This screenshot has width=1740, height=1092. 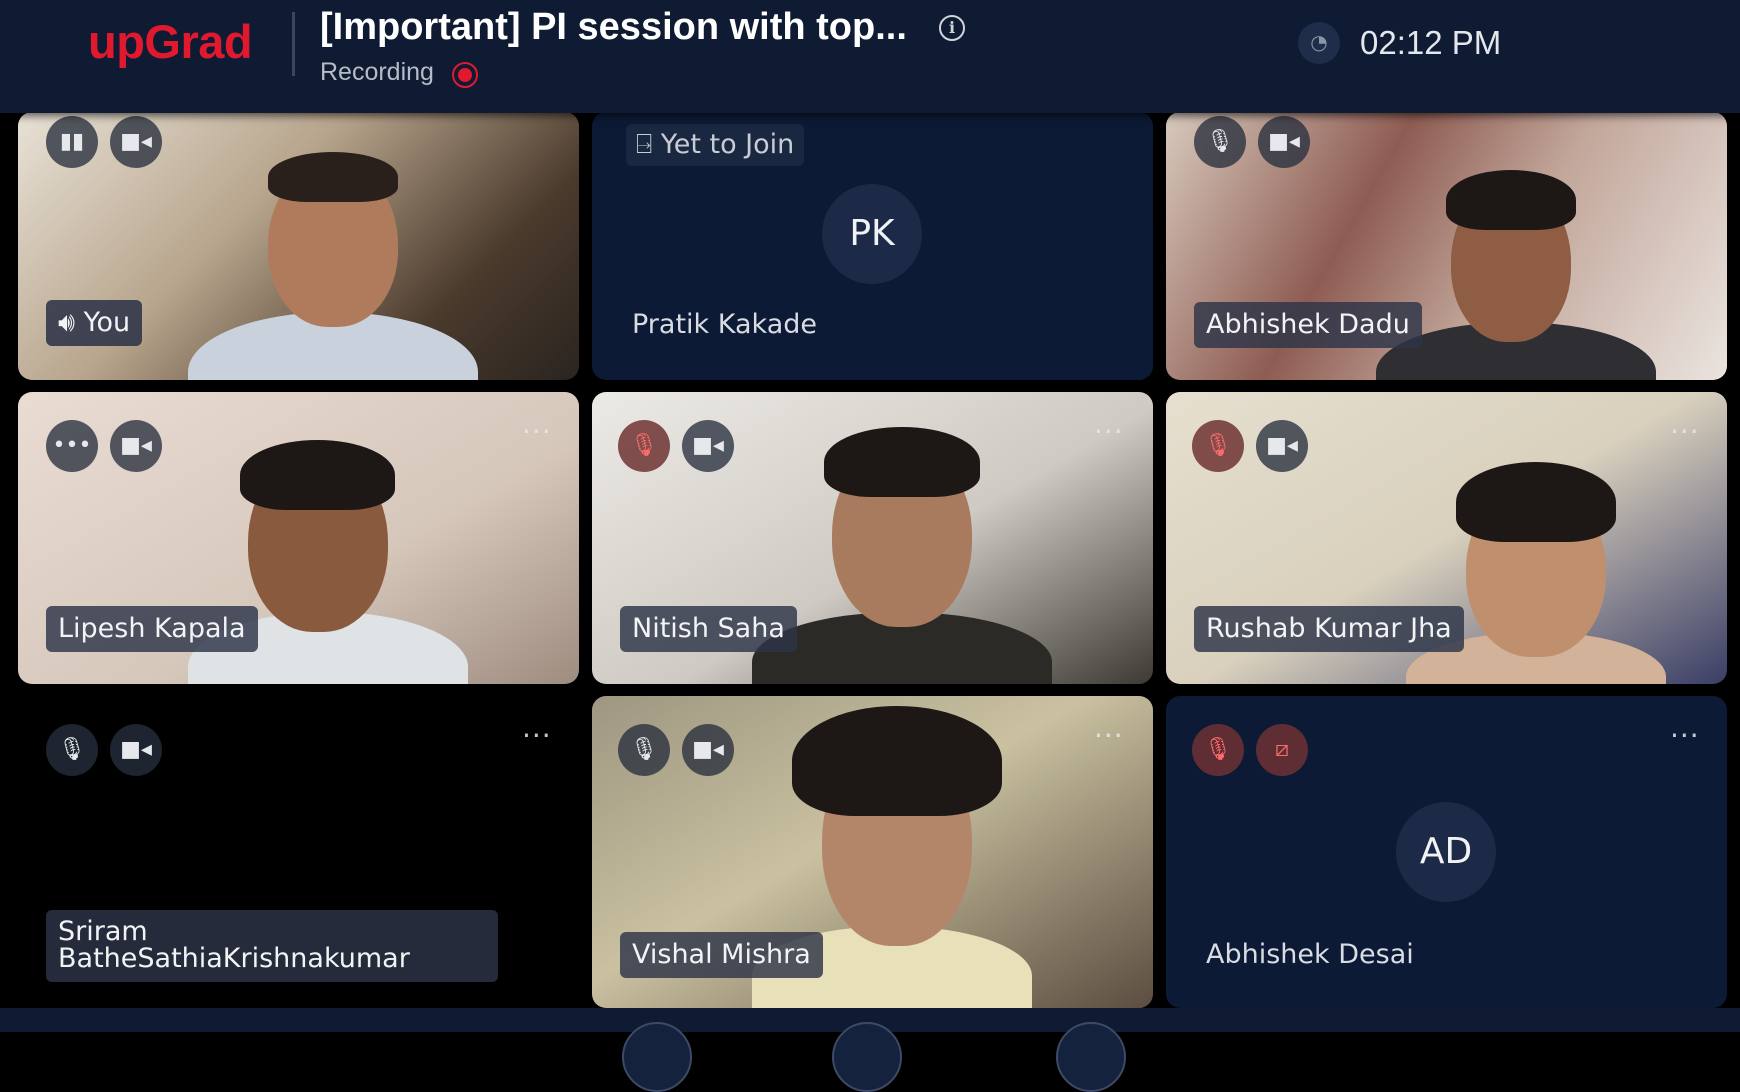 What do you see at coordinates (152, 629) in the screenshot?
I see `participant-name: Lipesh Kapala` at bounding box center [152, 629].